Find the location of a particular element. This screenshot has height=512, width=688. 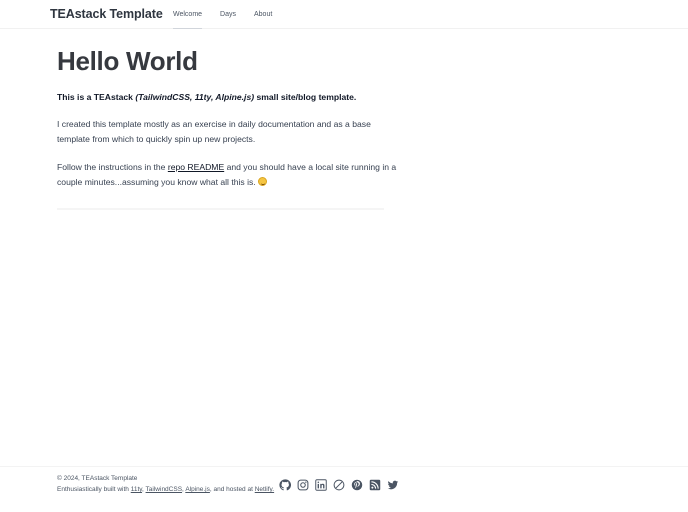

footer-link-11ty: 11ty is located at coordinates (136, 489).